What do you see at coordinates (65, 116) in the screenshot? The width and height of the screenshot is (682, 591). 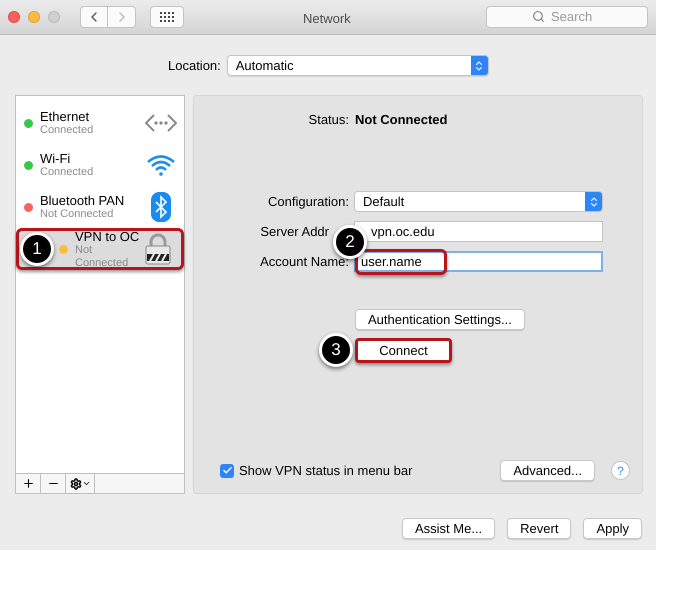 I see `service-name: Ethernet` at bounding box center [65, 116].